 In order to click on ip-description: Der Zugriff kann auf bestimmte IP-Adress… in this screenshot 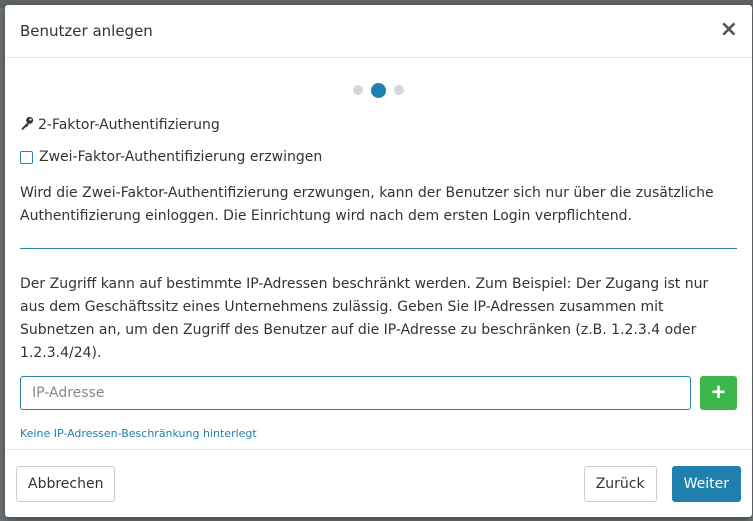, I will do `click(364, 318)`.